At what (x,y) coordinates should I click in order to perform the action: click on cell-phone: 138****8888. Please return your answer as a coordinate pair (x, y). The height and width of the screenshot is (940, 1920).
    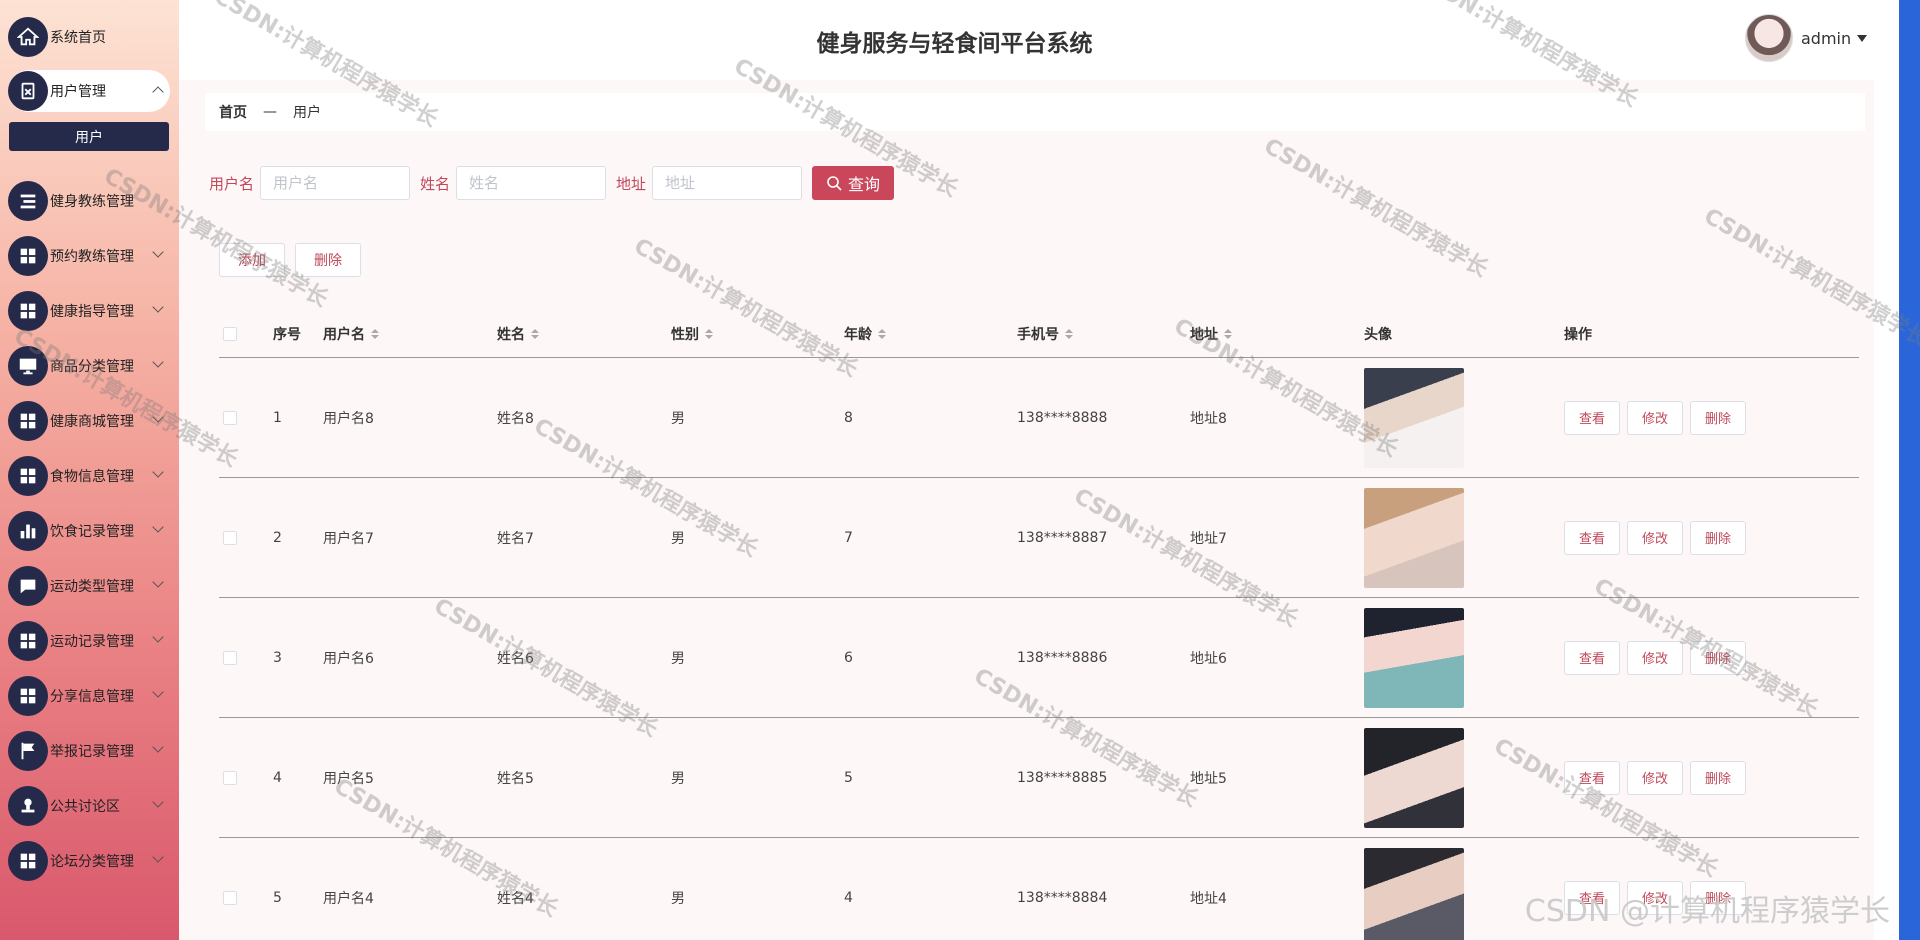
    Looking at the image, I should click on (1062, 417).